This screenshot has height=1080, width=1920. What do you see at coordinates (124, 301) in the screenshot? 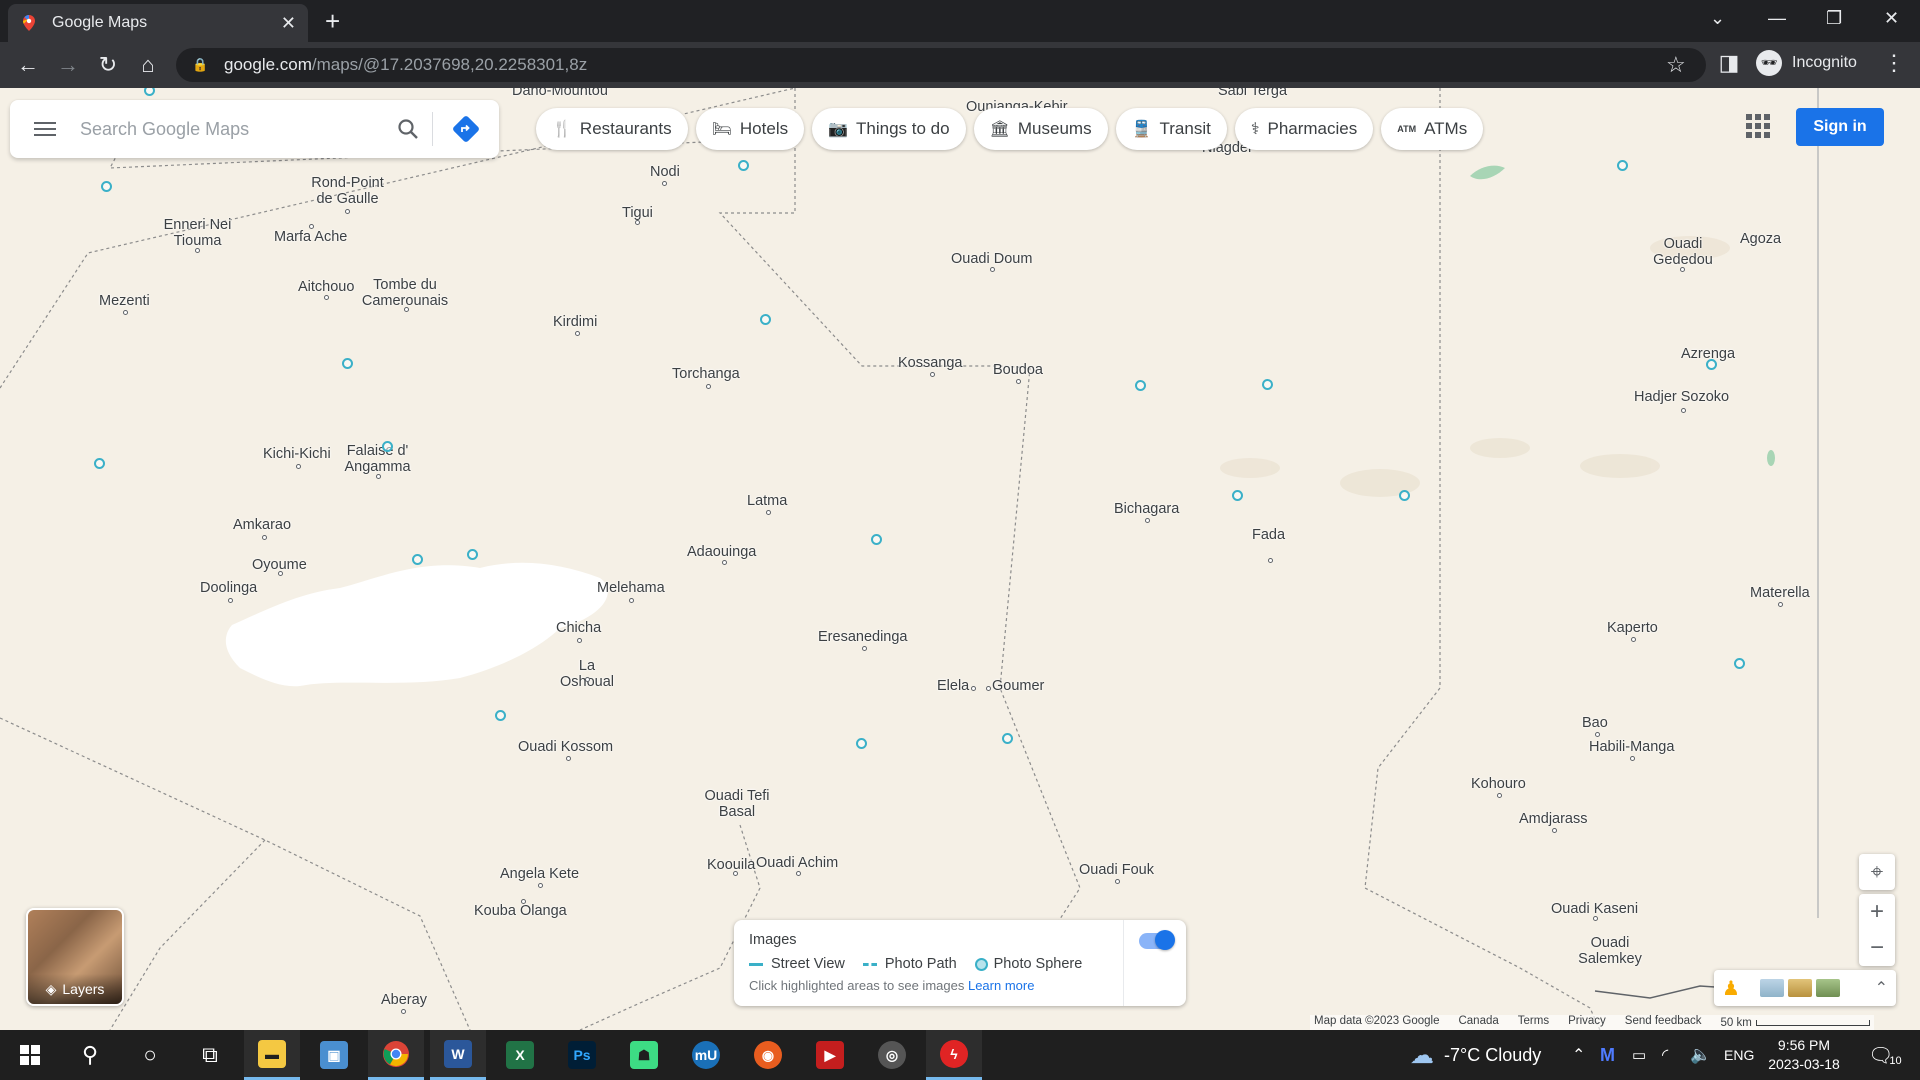
I see `place-label: Mezenti` at bounding box center [124, 301].